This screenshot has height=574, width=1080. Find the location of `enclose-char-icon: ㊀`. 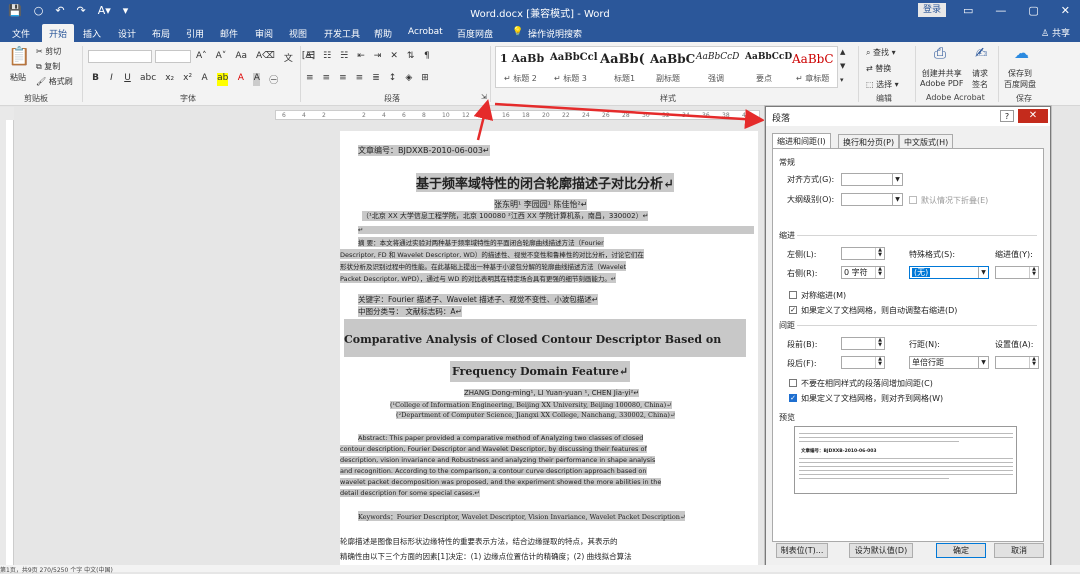

enclose-char-icon: ㊀ is located at coordinates (273, 79).